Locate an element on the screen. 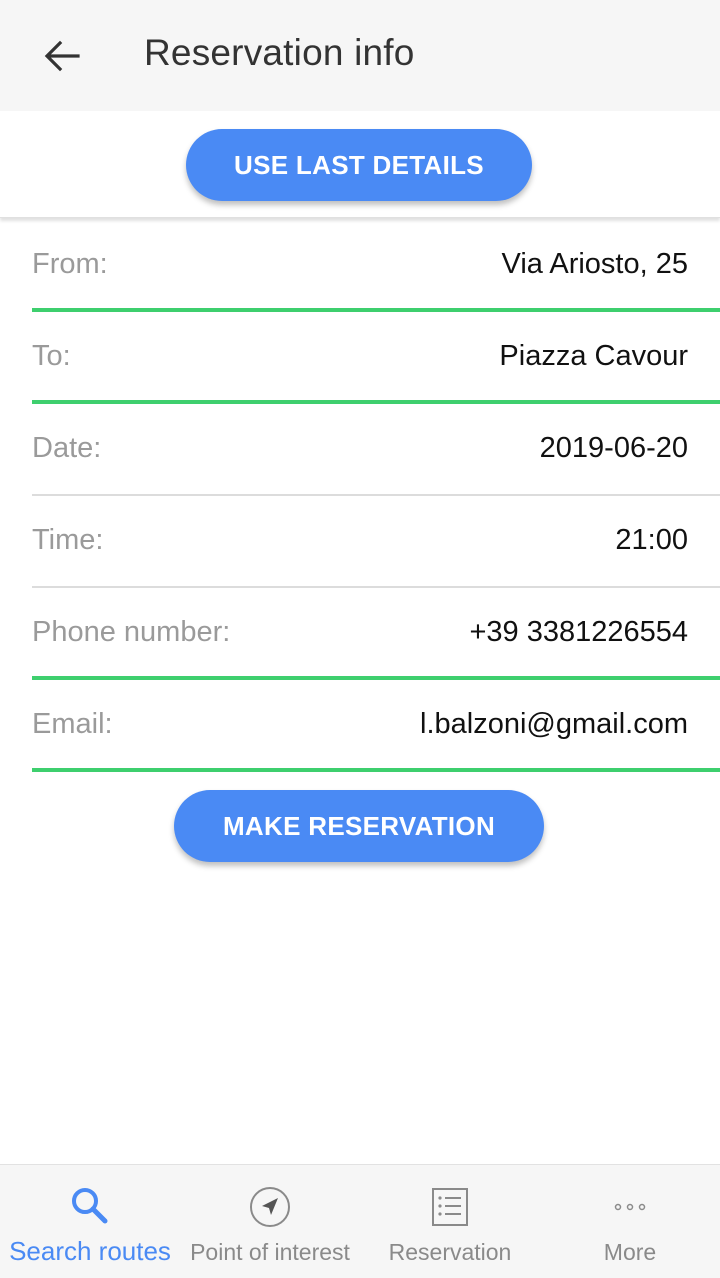 The image size is (720, 1278). date-field: Date: 2019-06-20 is located at coordinates (376, 450).